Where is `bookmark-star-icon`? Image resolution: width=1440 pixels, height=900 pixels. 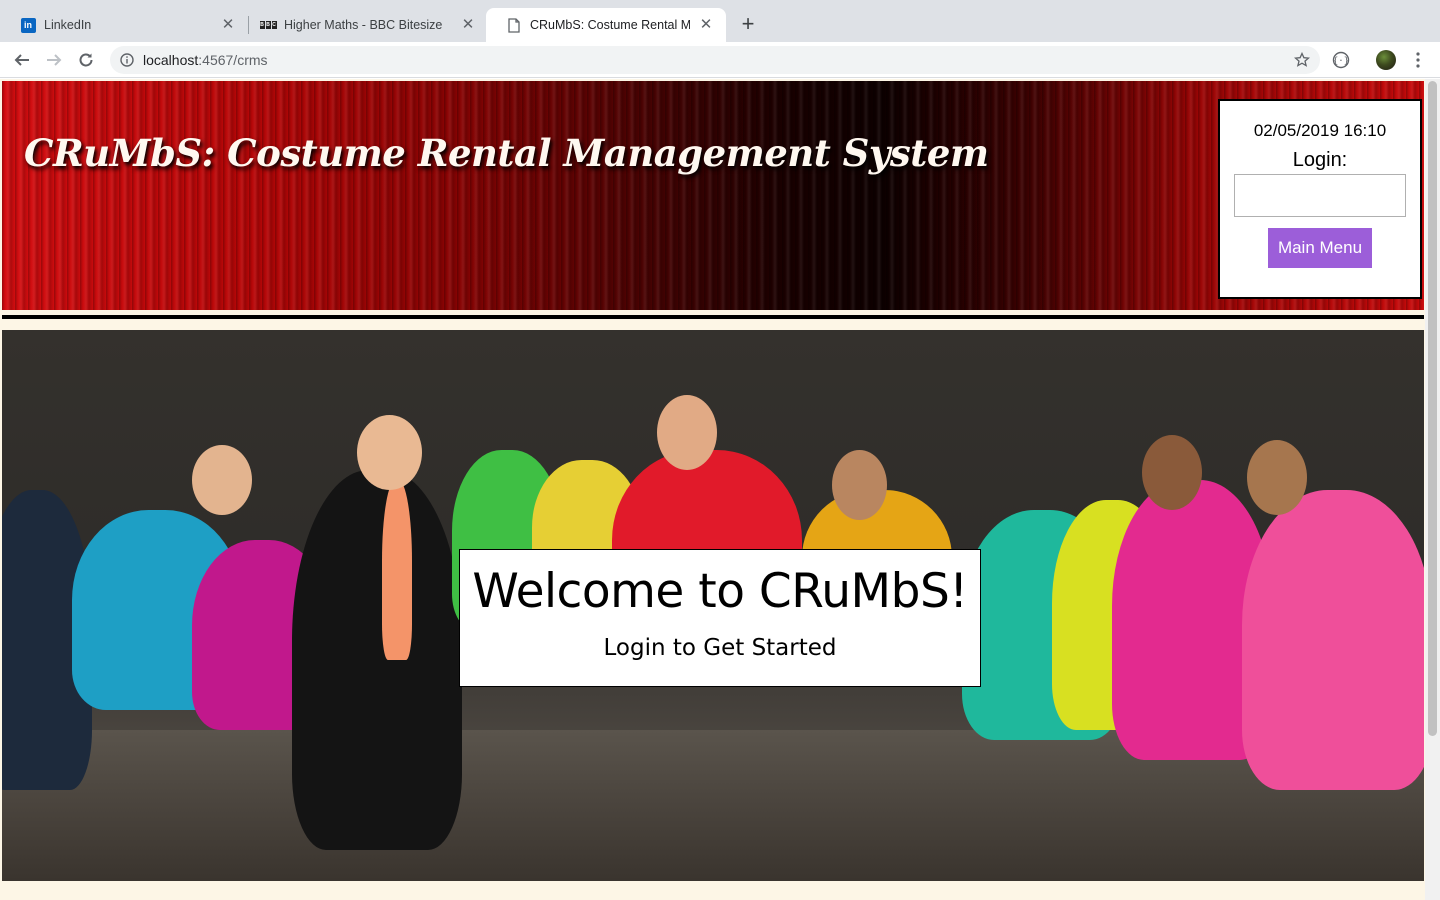
bookmark-star-icon is located at coordinates (1302, 60).